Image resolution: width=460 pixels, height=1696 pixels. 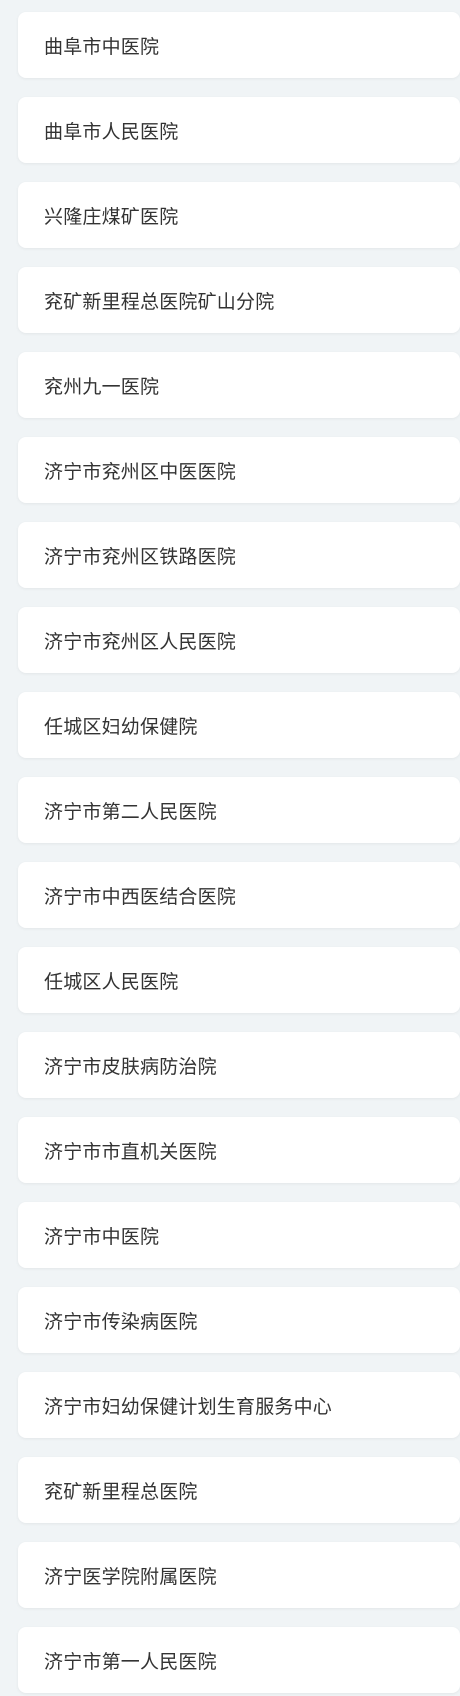 What do you see at coordinates (121, 726) in the screenshot?
I see `hospital-name: 任城区妇幼保健院` at bounding box center [121, 726].